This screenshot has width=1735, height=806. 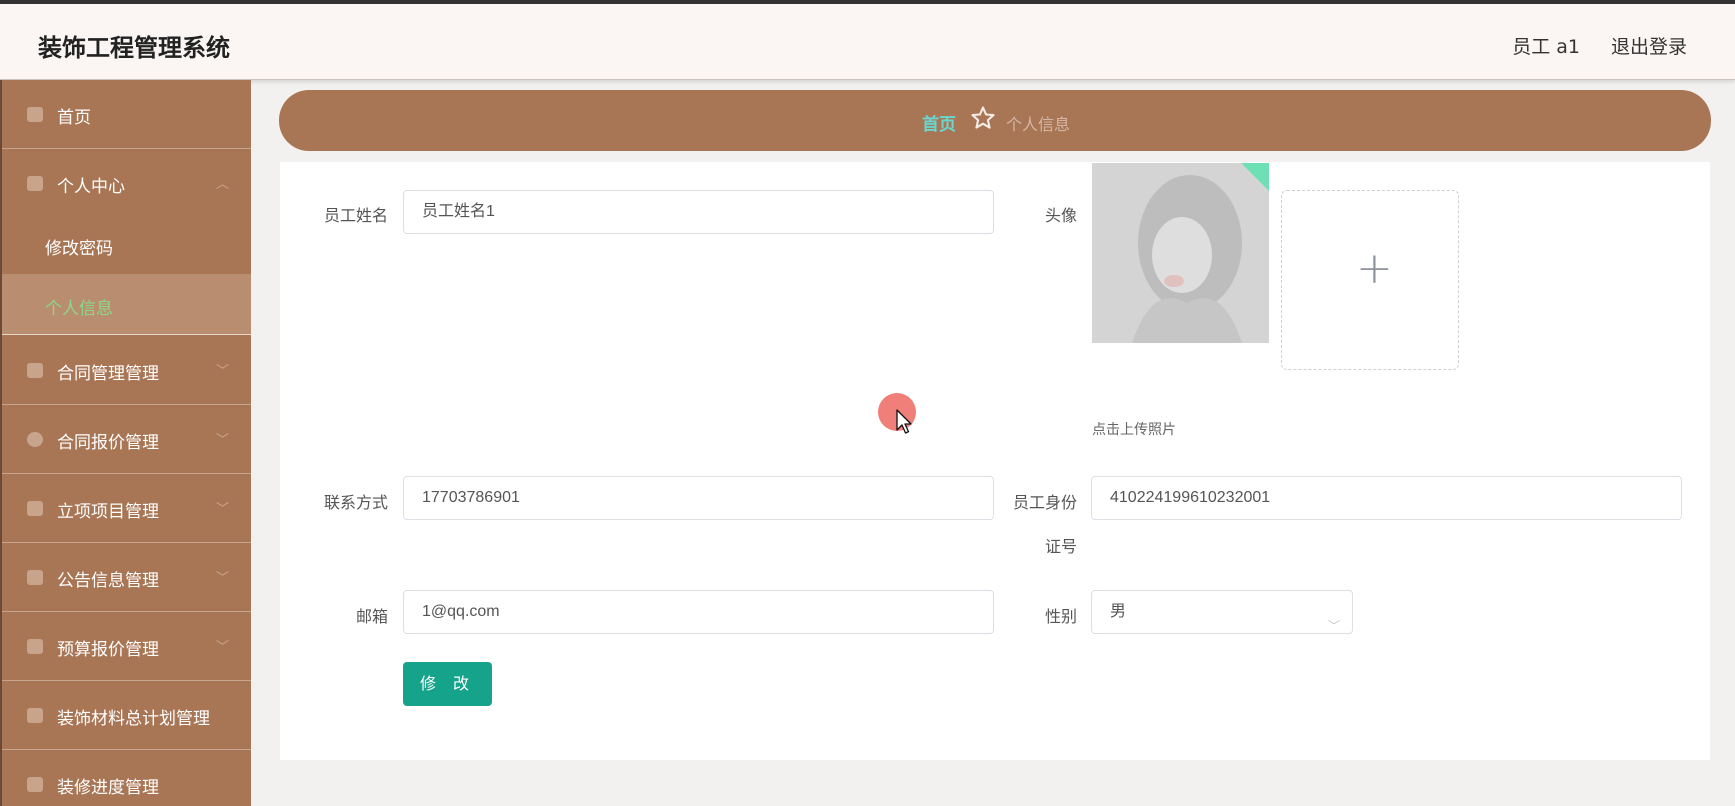 What do you see at coordinates (371, 616) in the screenshot?
I see `email-label: 邮箱` at bounding box center [371, 616].